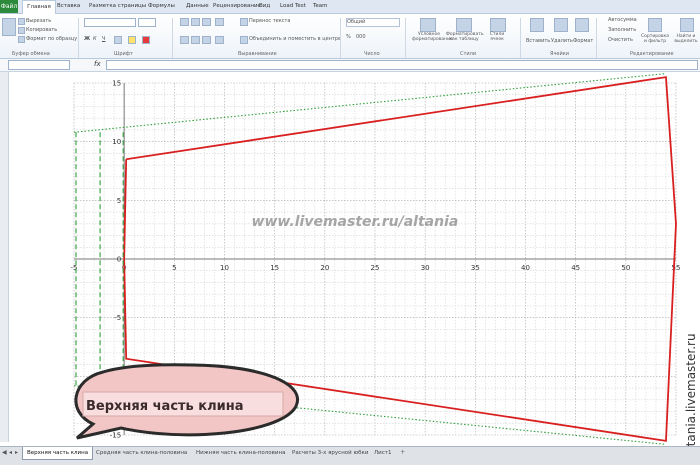 This screenshot has height=465, width=700. I want to click on underline-button: Ч, so click(103, 39).